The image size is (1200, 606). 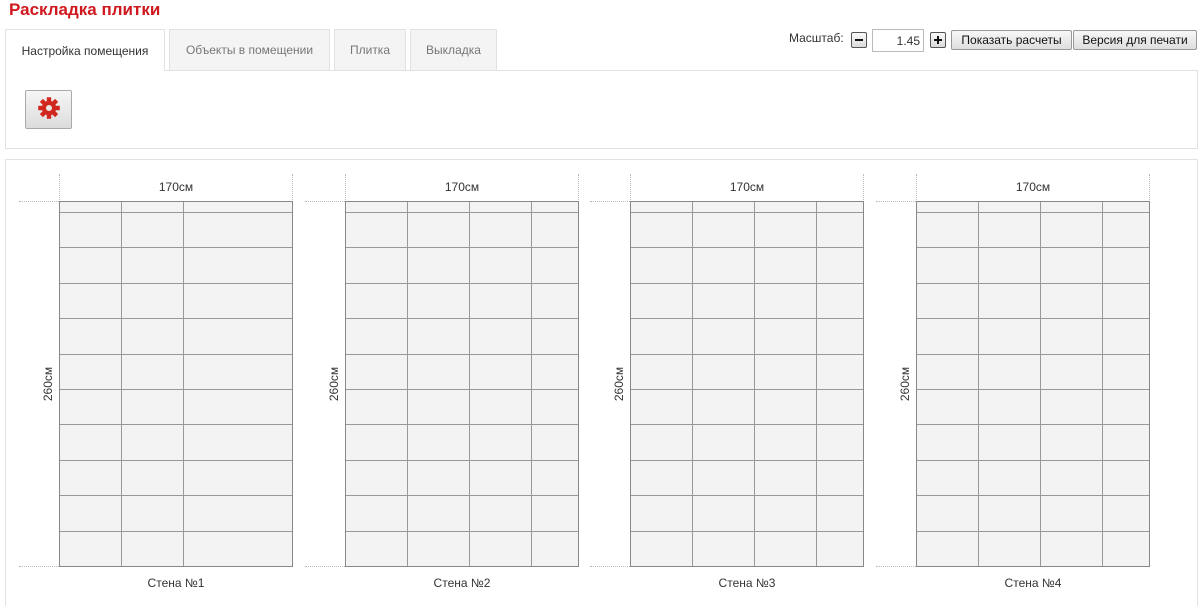 I want to click on wall-caption: Стена №2, so click(x=462, y=583).